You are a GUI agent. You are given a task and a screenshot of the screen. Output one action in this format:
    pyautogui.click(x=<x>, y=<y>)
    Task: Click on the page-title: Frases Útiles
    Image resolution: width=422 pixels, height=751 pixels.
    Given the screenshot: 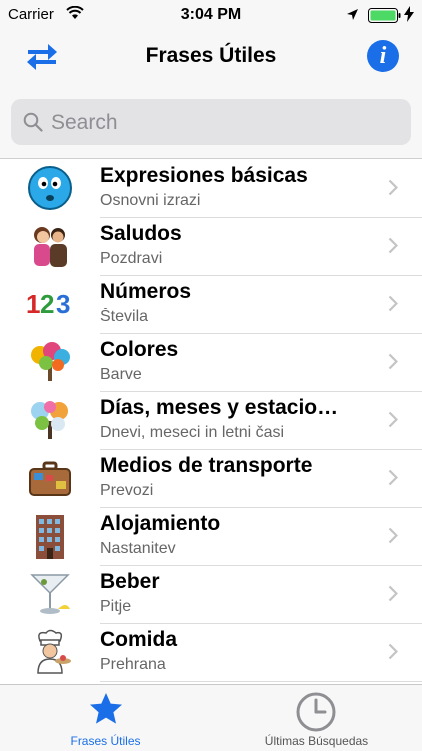 What is the action you would take?
    pyautogui.click(x=211, y=55)
    